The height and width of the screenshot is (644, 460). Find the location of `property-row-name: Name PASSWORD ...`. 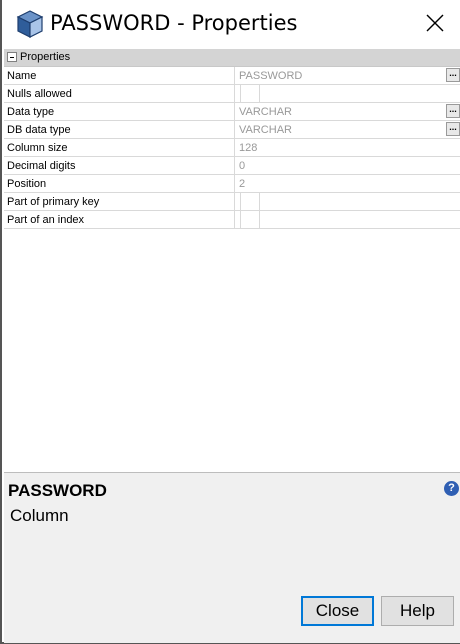

property-row-name: Name PASSWORD ... is located at coordinates (232, 76).